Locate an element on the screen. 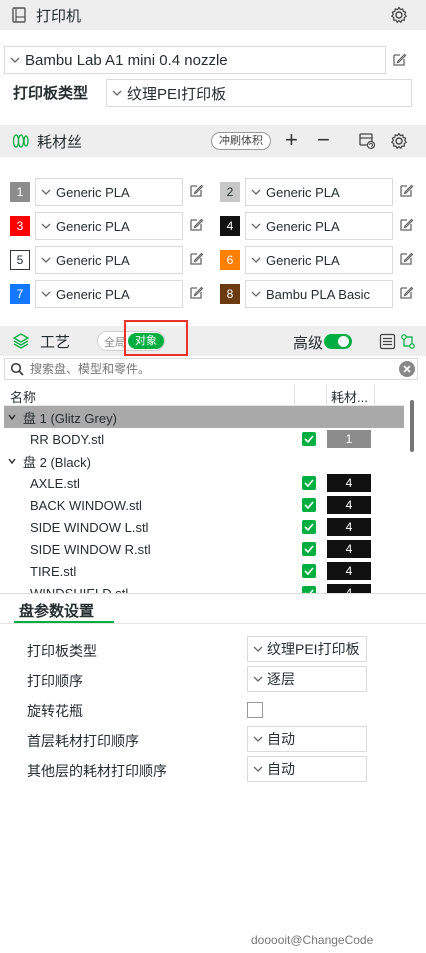 The width and height of the screenshot is (426, 953). search-field is located at coordinates (211, 369).